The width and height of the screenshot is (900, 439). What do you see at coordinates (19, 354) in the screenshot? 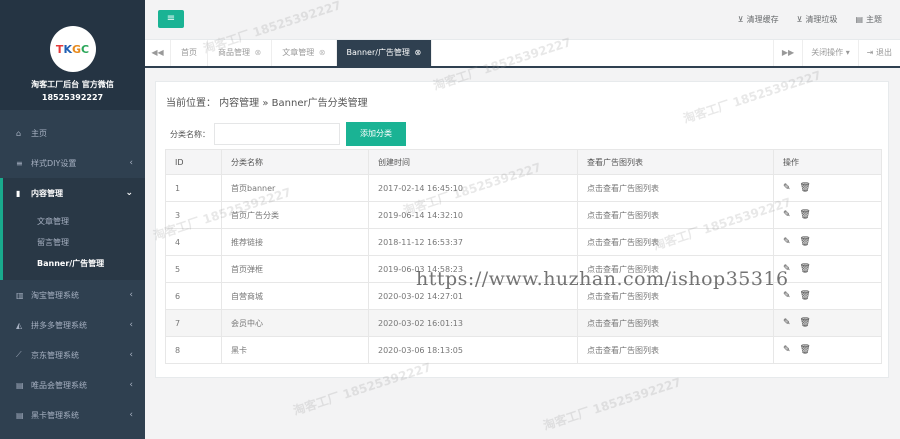
I see `line-chart-icon: ⟋` at bounding box center [19, 354].